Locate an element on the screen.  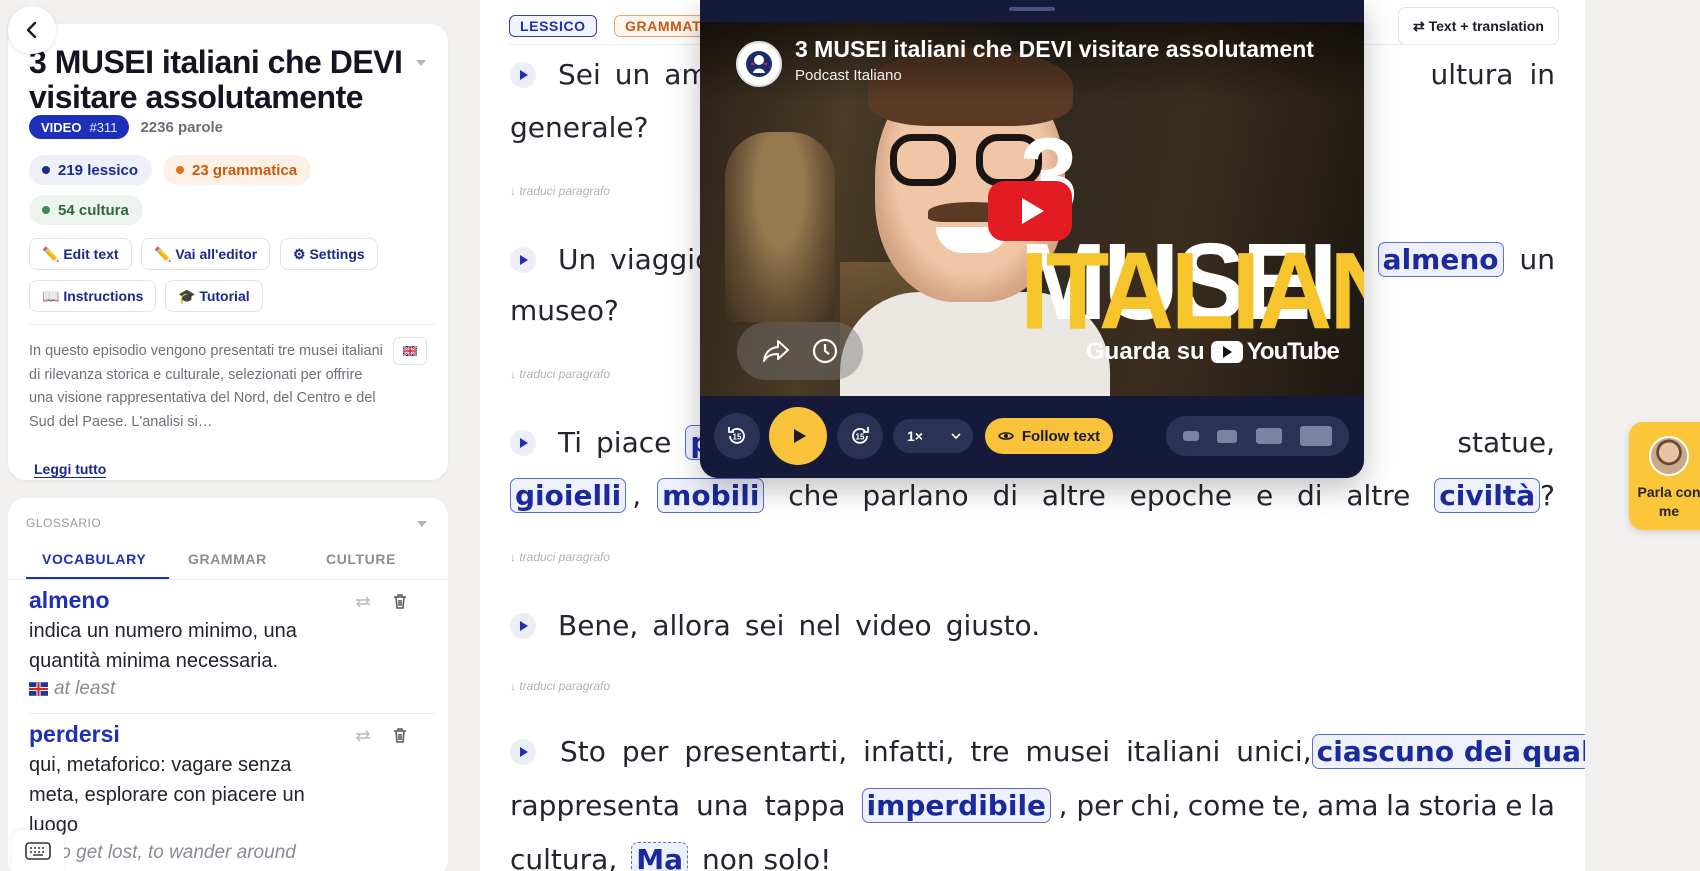
highlighted-term: Ma is located at coordinates (659, 856).